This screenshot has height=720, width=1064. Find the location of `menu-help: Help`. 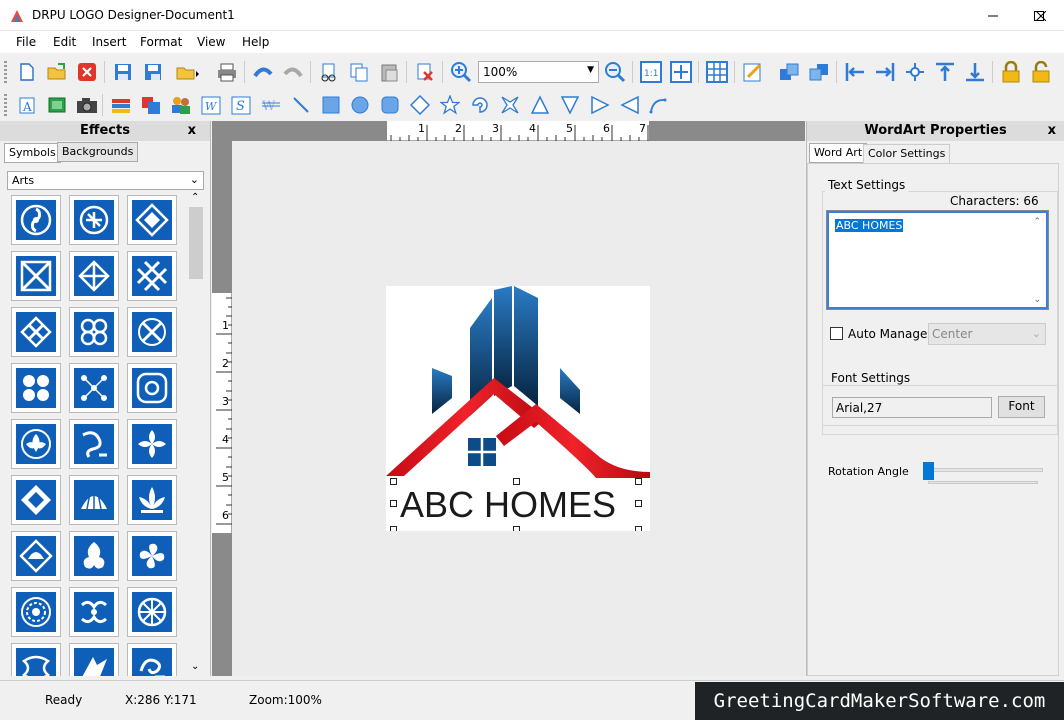

menu-help: Help is located at coordinates (255, 42).